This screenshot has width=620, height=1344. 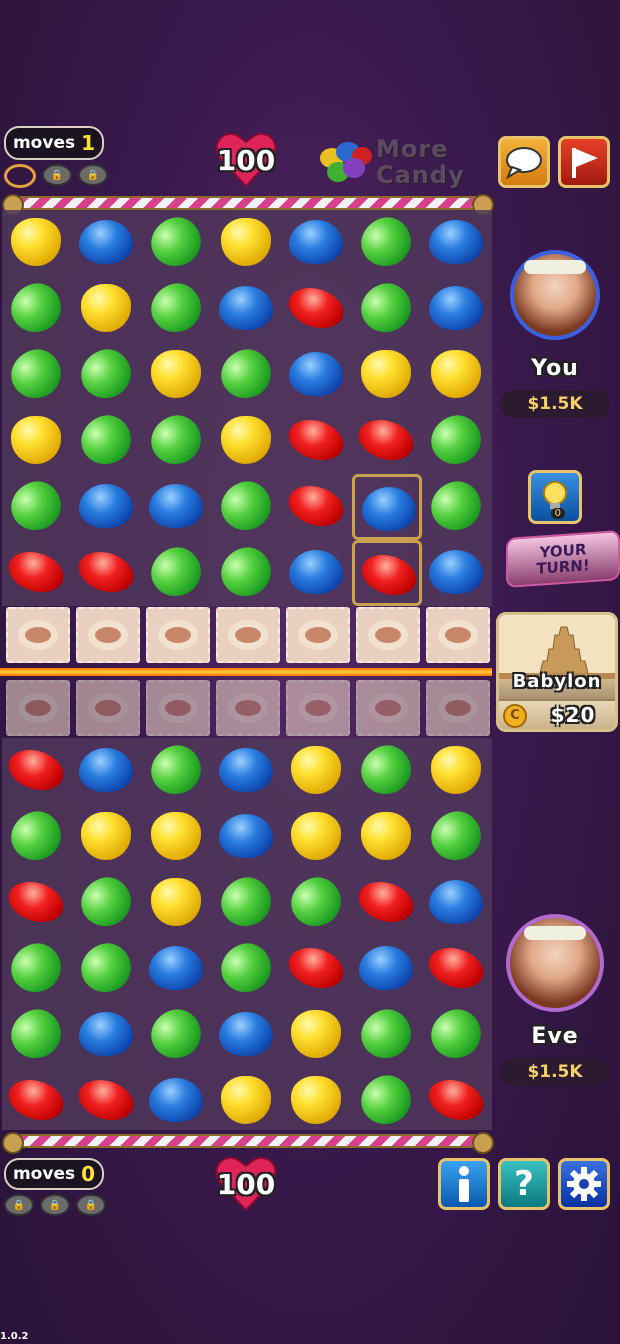 I want to click on moves-value: 1, so click(x=88, y=143).